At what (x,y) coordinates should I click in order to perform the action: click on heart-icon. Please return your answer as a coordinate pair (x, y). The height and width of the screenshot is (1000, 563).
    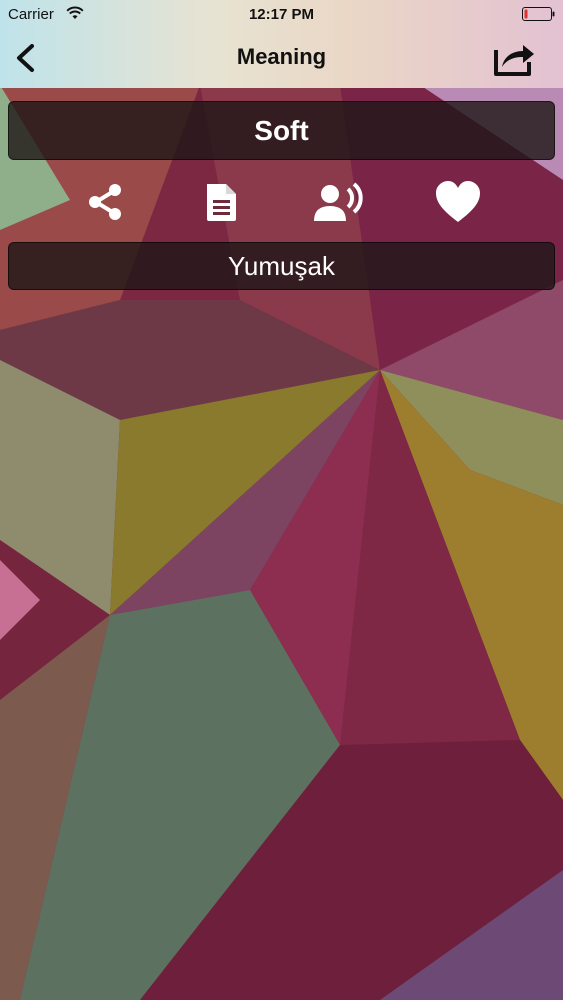
    Looking at the image, I should click on (458, 201).